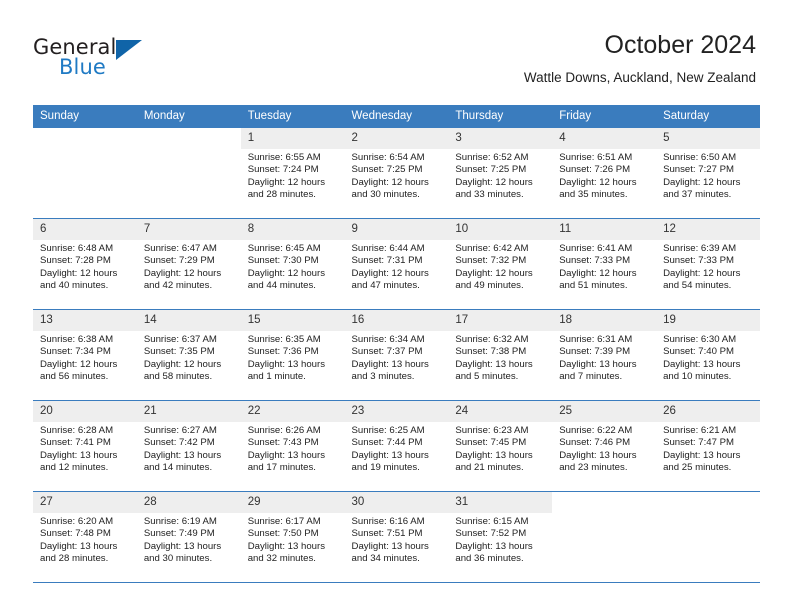 The width and height of the screenshot is (792, 612). What do you see at coordinates (178, 559) in the screenshot?
I see `daylight-text-line2: and 30 minutes.` at bounding box center [178, 559].